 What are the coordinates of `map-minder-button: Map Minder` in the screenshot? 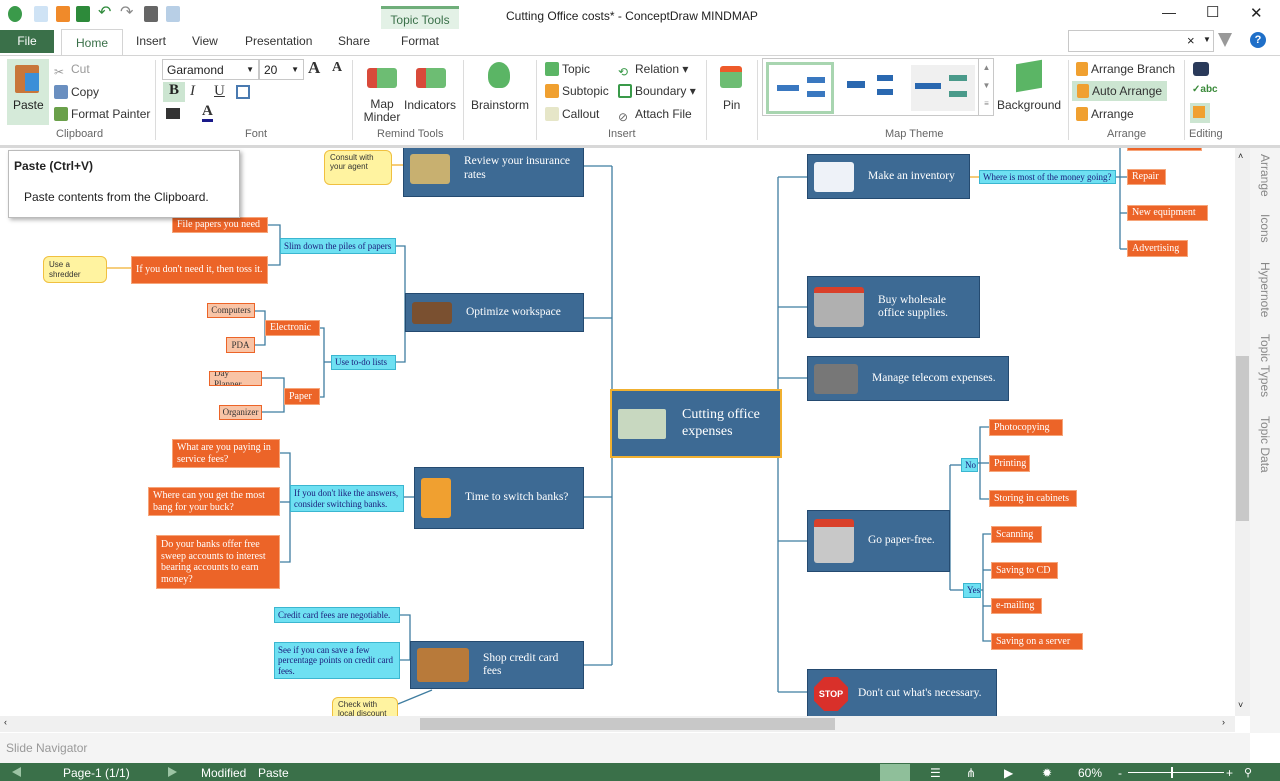 It's located at (382, 111).